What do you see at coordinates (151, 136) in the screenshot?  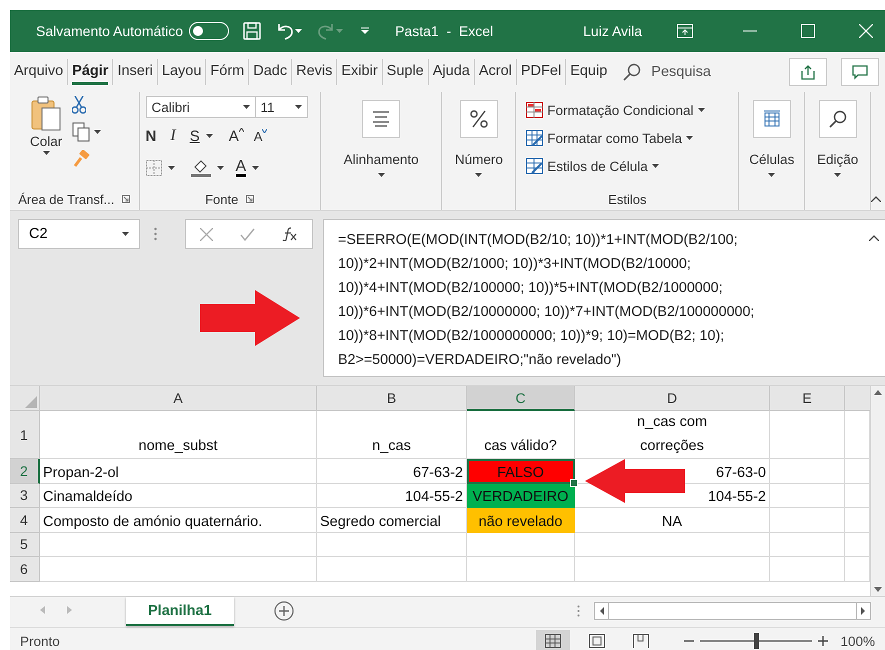 I see `bold-button: N` at bounding box center [151, 136].